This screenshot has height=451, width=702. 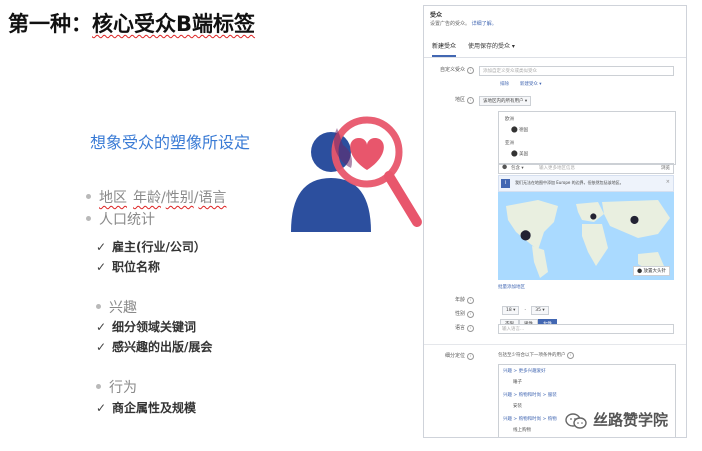 I want to click on interest-category: 兴趣 > 购物和时尚 > 购物, so click(x=530, y=419).